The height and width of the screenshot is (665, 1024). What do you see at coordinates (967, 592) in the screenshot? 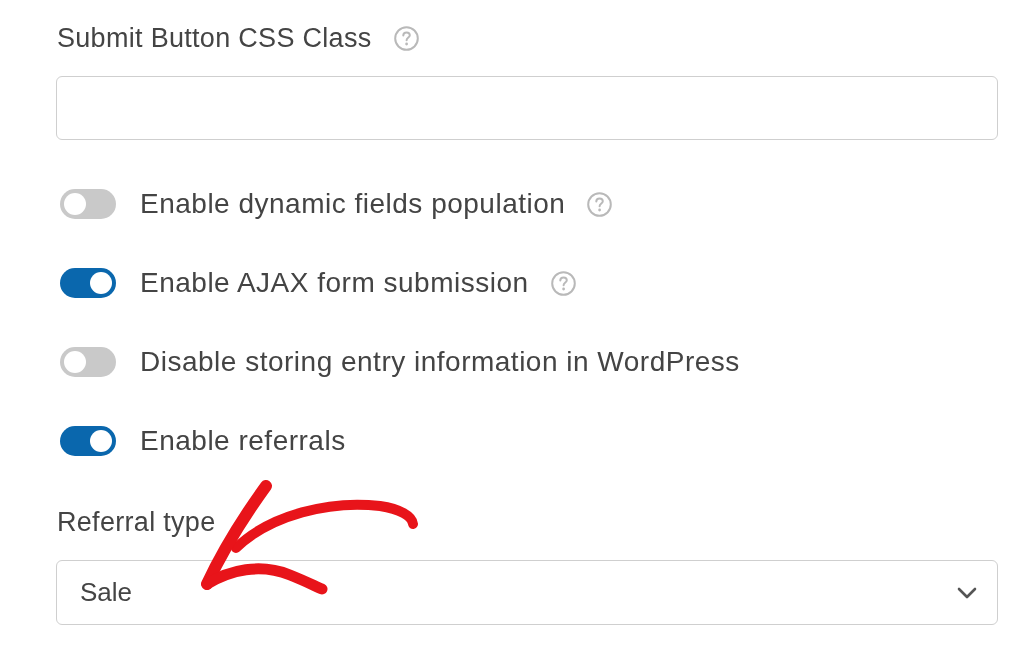
I see `chevron-down-icon` at bounding box center [967, 592].